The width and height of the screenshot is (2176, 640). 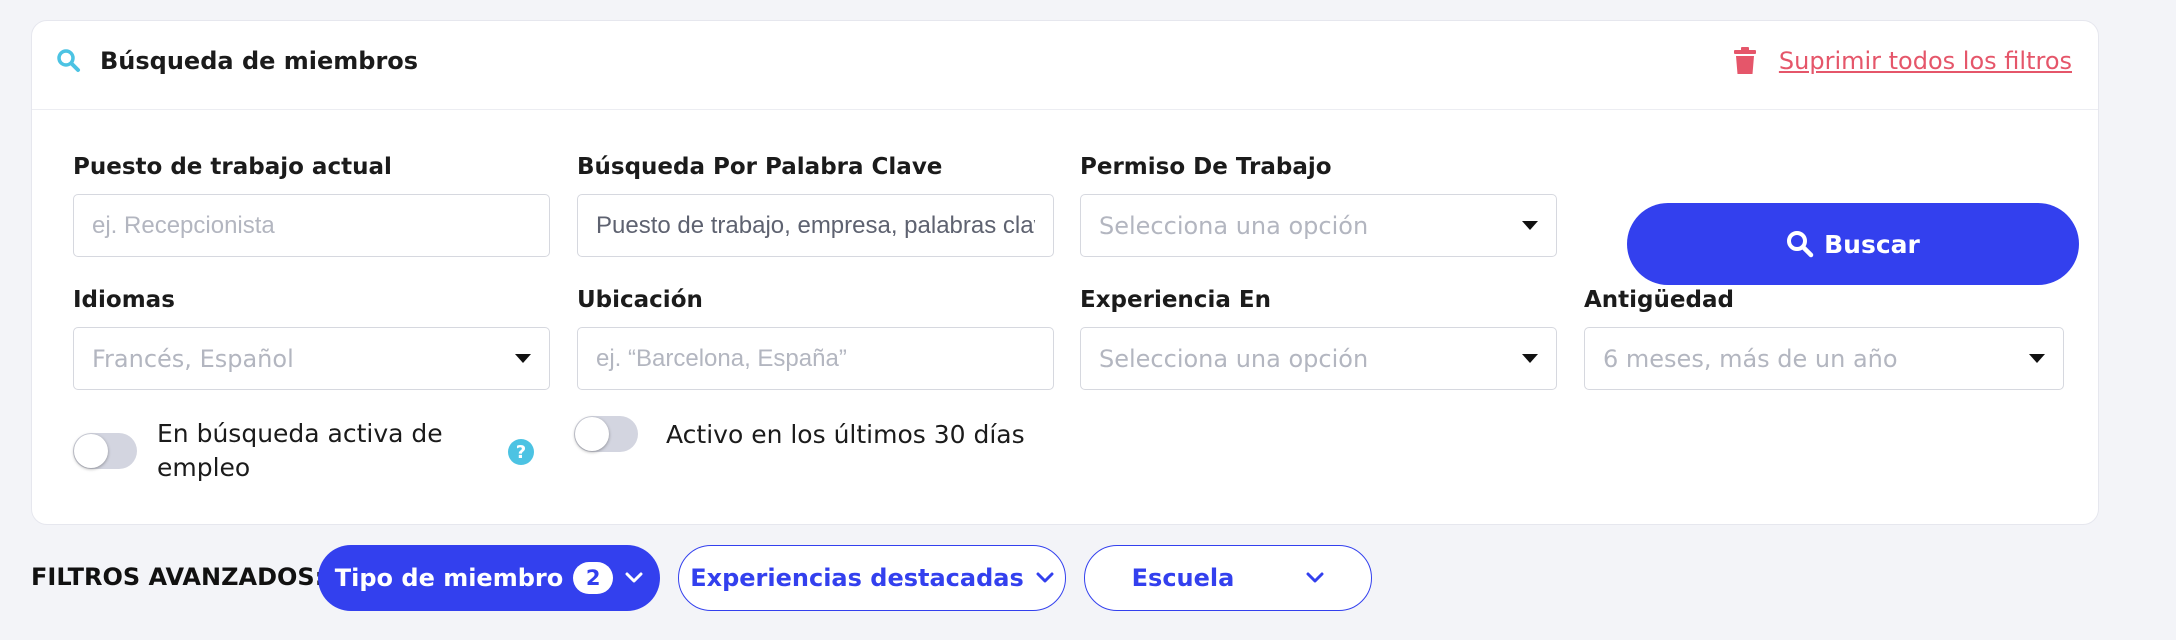 What do you see at coordinates (857, 578) in the screenshot?
I see `featured-experiences-label: Experiencias destacadas` at bounding box center [857, 578].